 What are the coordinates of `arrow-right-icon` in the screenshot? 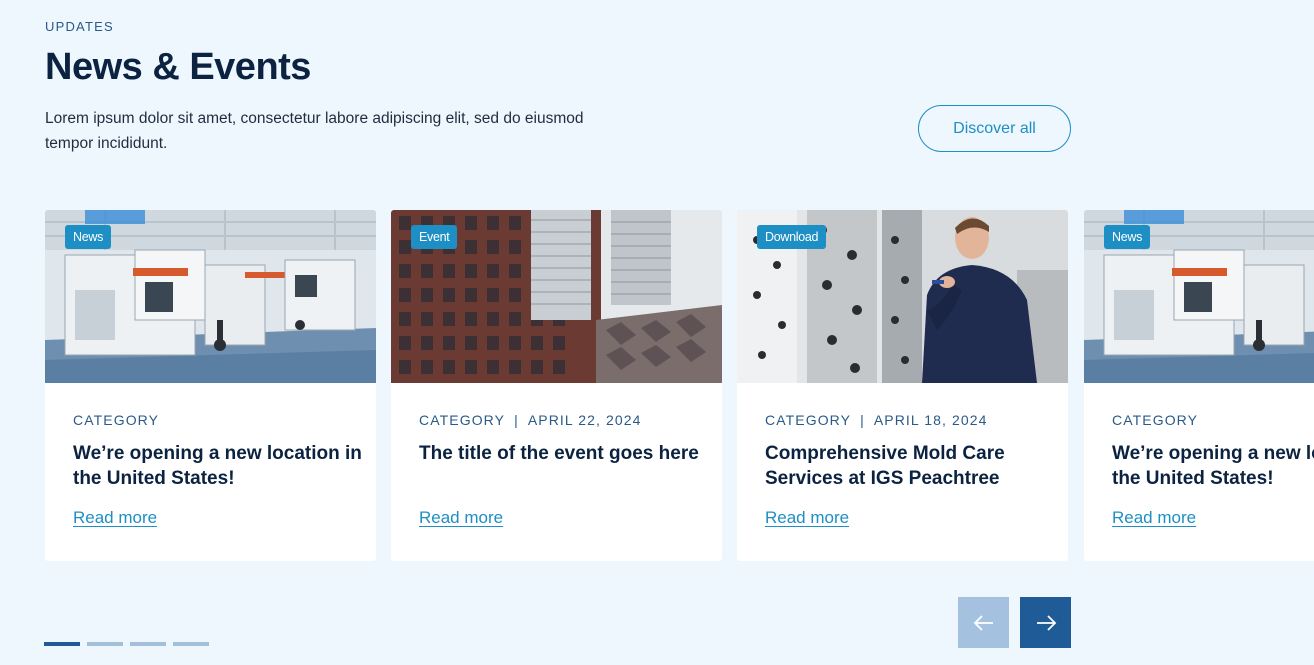 It's located at (1046, 622).